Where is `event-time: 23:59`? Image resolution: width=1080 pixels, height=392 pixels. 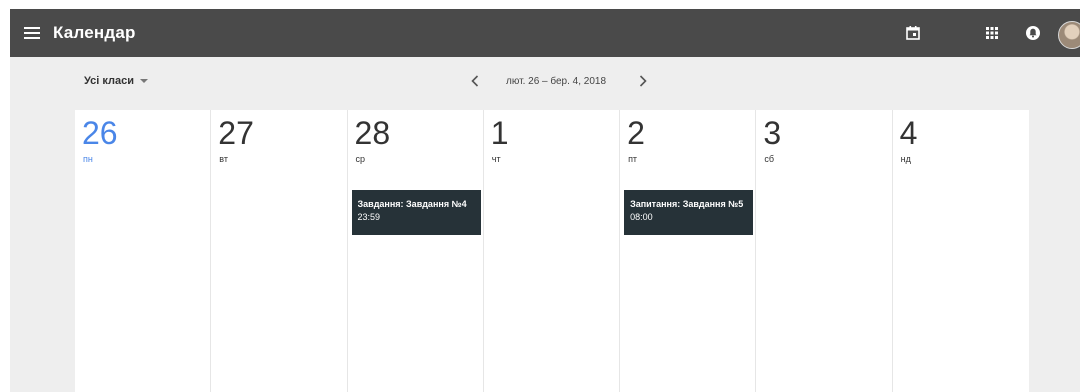 event-time: 23:59 is located at coordinates (369, 217).